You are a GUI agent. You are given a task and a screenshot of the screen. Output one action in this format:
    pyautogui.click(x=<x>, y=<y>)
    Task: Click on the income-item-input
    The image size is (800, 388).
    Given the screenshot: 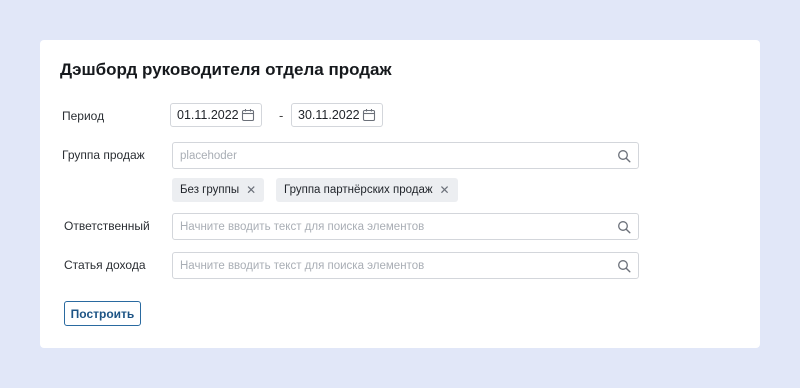 What is the action you would take?
    pyautogui.click(x=405, y=265)
    